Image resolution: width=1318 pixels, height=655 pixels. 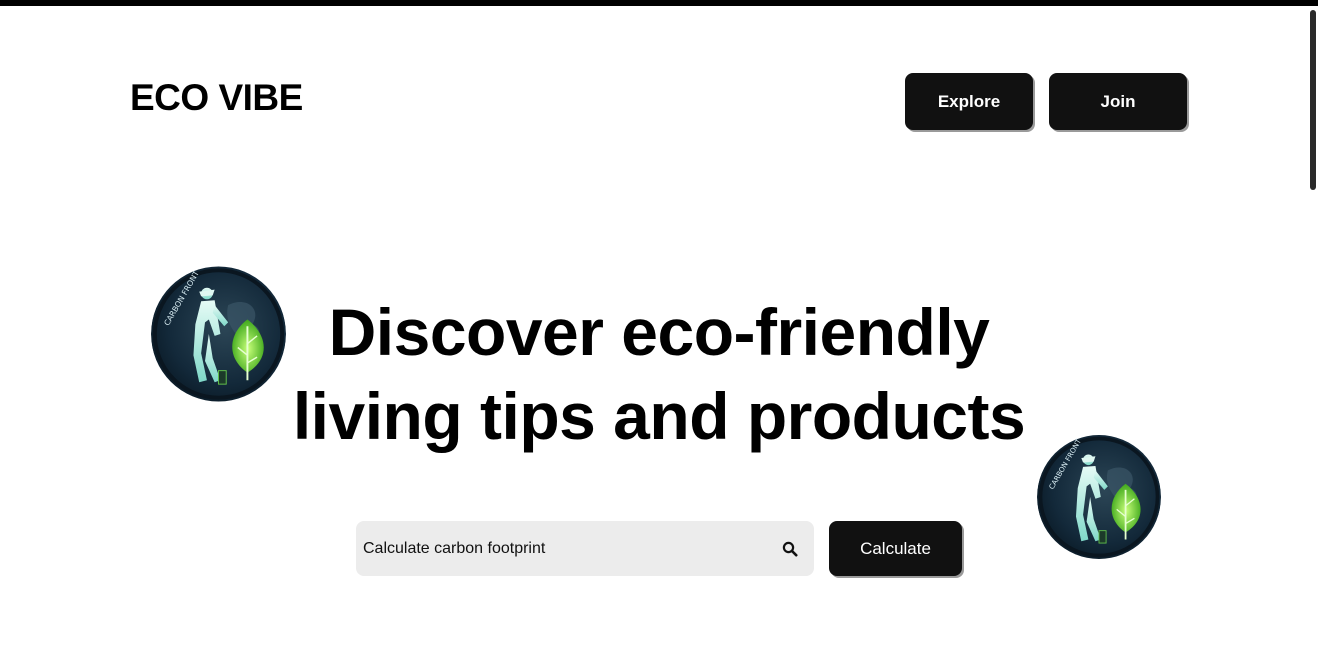 I want to click on carbon-footprint-badge-icon: CARBON FRONT, so click(x=1099, y=497).